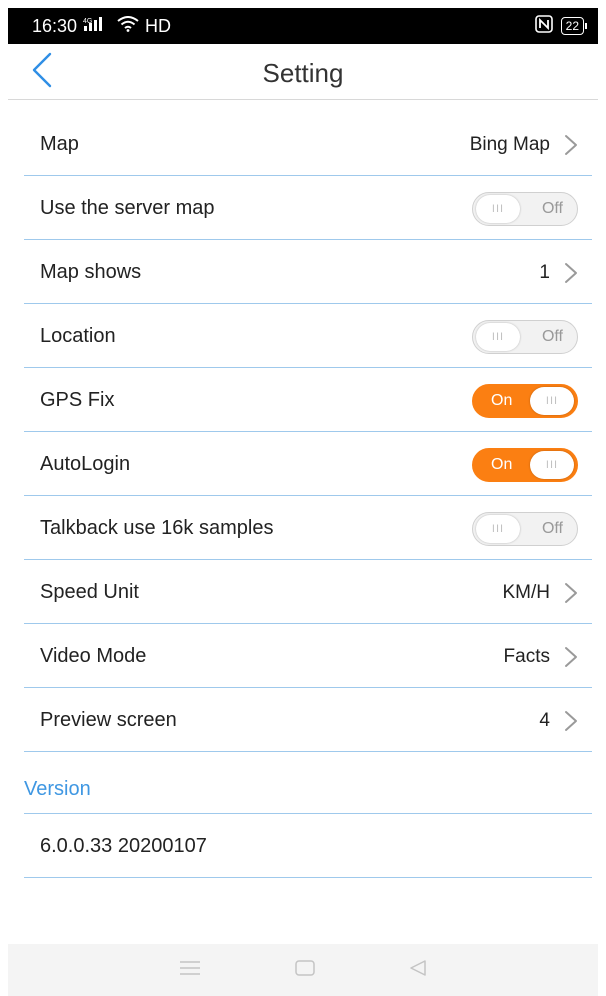 This screenshot has width=606, height=996. Describe the element at coordinates (157, 528) in the screenshot. I see `setting-label: Talkback use 16k samples` at that location.